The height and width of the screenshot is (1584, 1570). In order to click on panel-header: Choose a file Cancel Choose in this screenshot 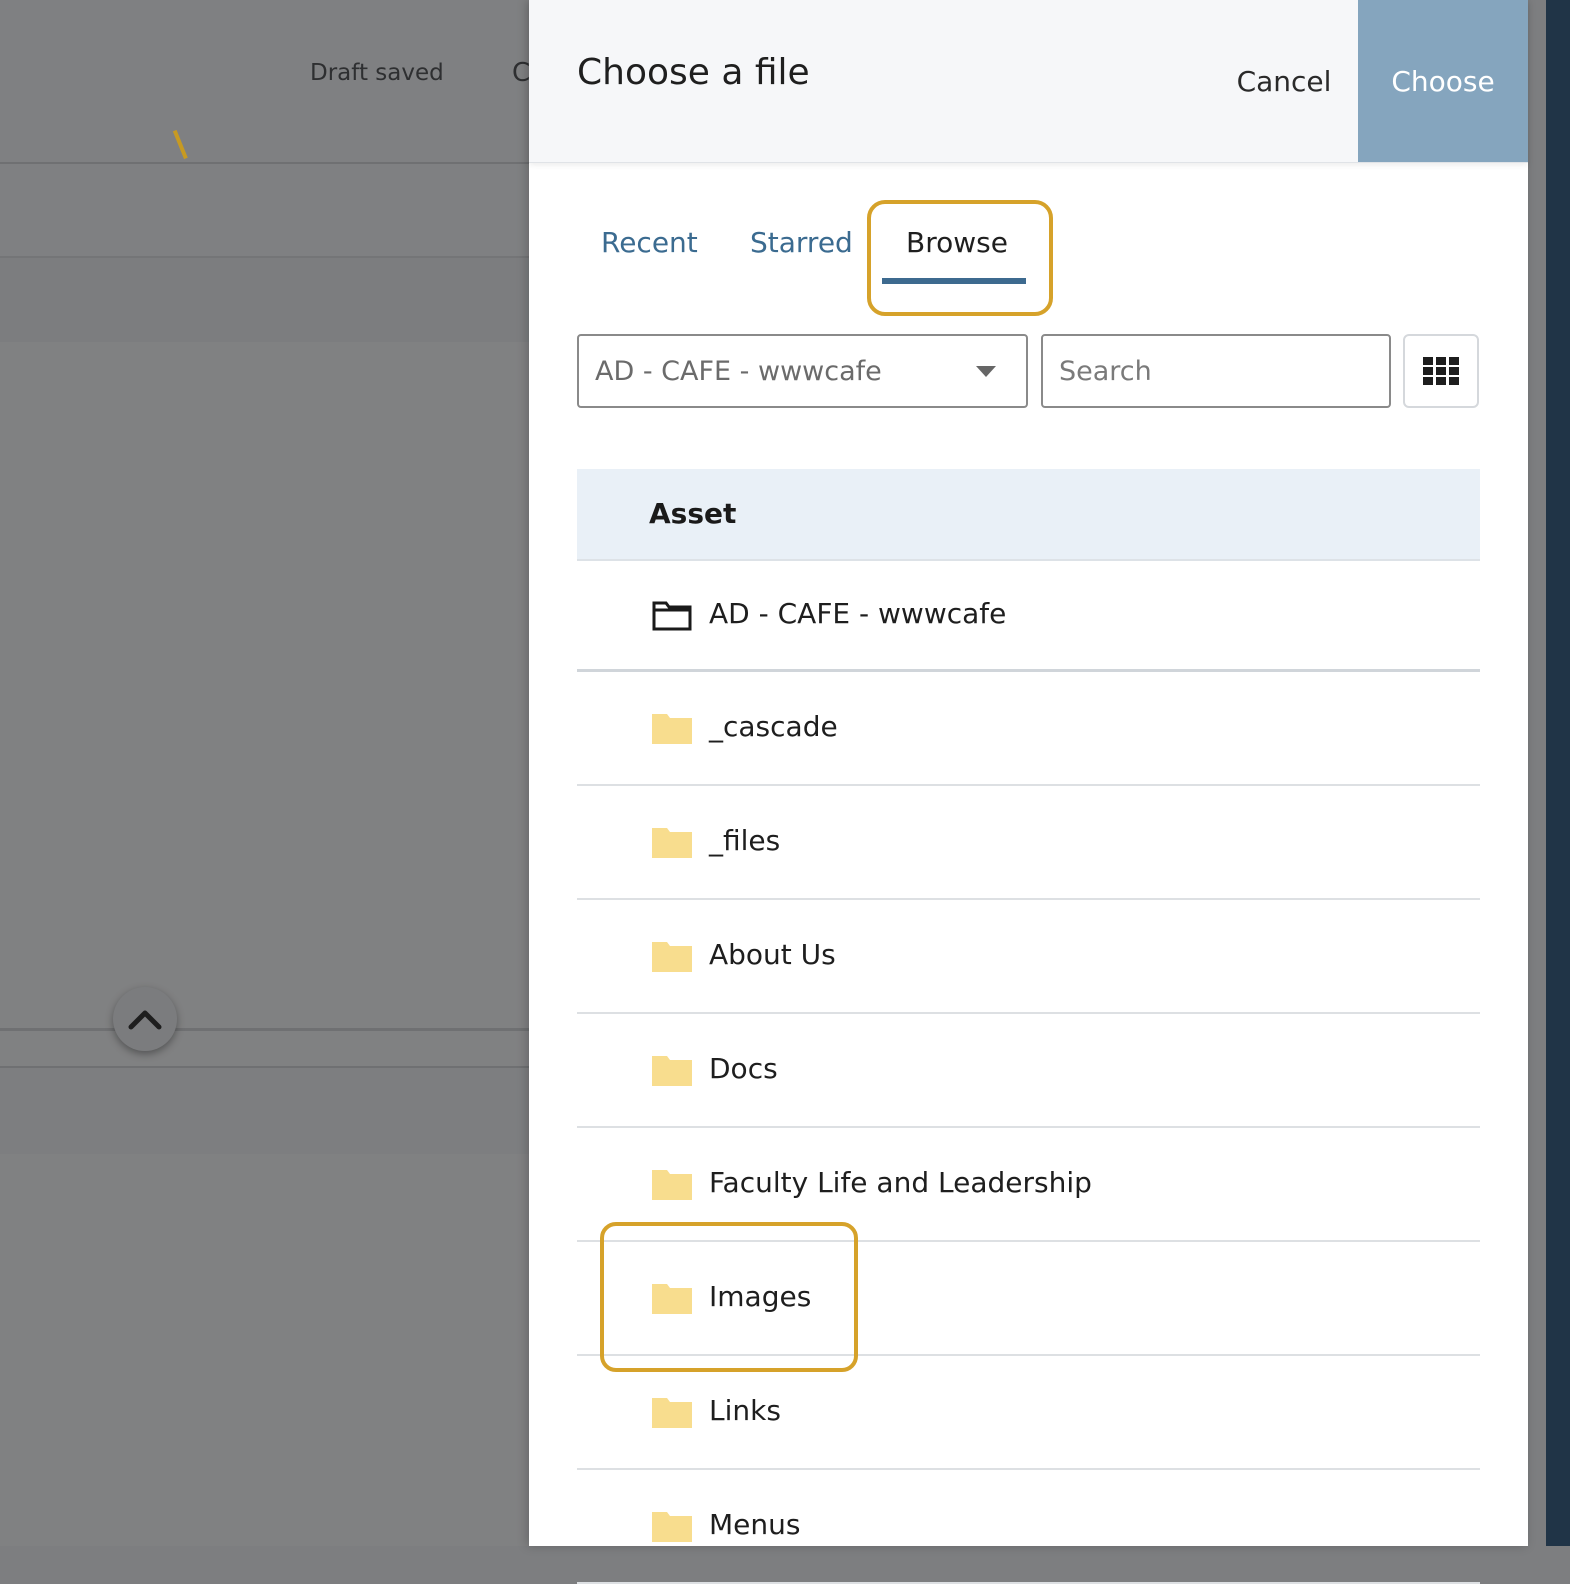, I will do `click(1028, 81)`.